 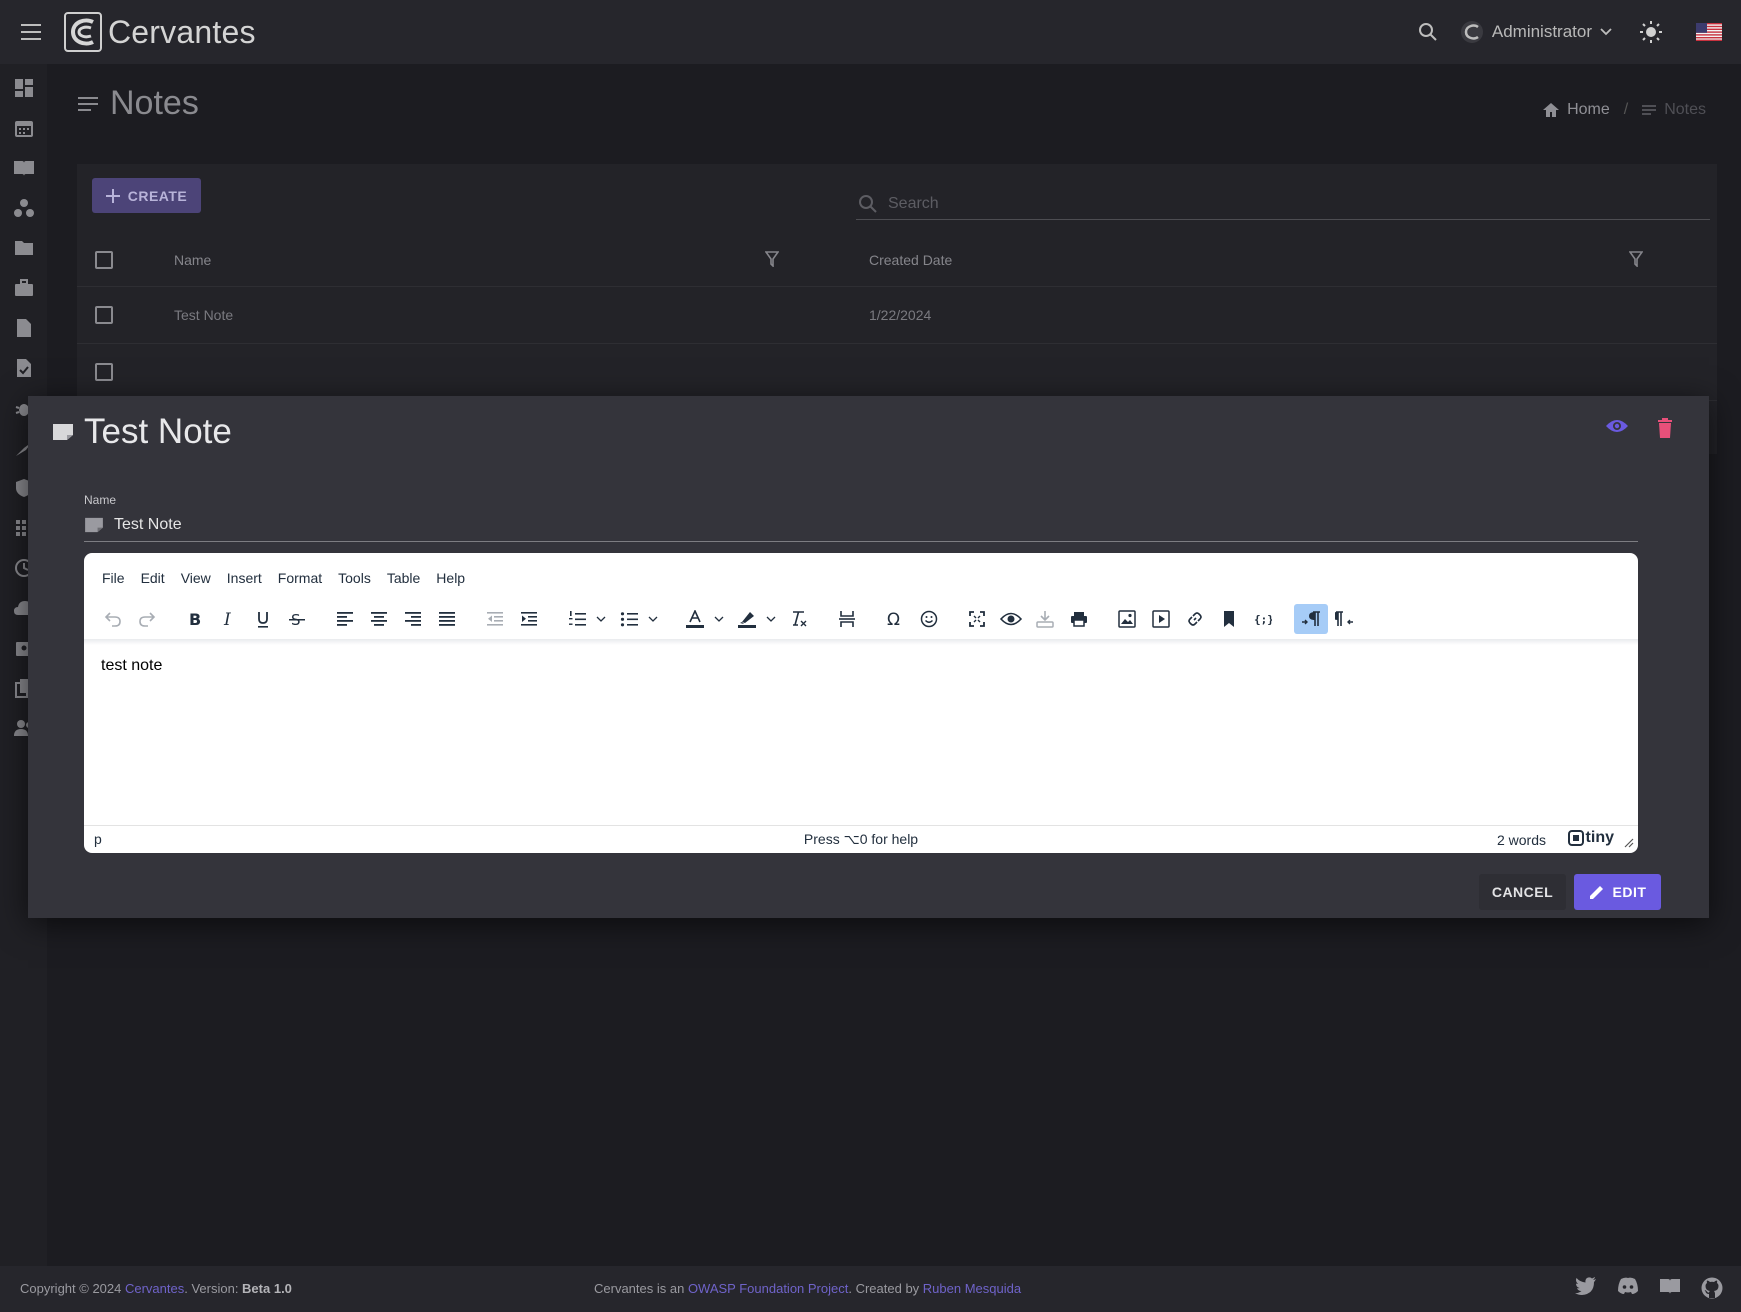 I want to click on cancel-button: CANCEL, so click(x=1522, y=892).